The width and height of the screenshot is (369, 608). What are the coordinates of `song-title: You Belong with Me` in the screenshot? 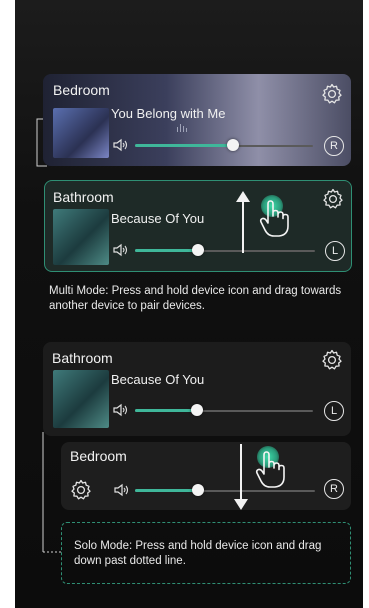 It's located at (168, 113).